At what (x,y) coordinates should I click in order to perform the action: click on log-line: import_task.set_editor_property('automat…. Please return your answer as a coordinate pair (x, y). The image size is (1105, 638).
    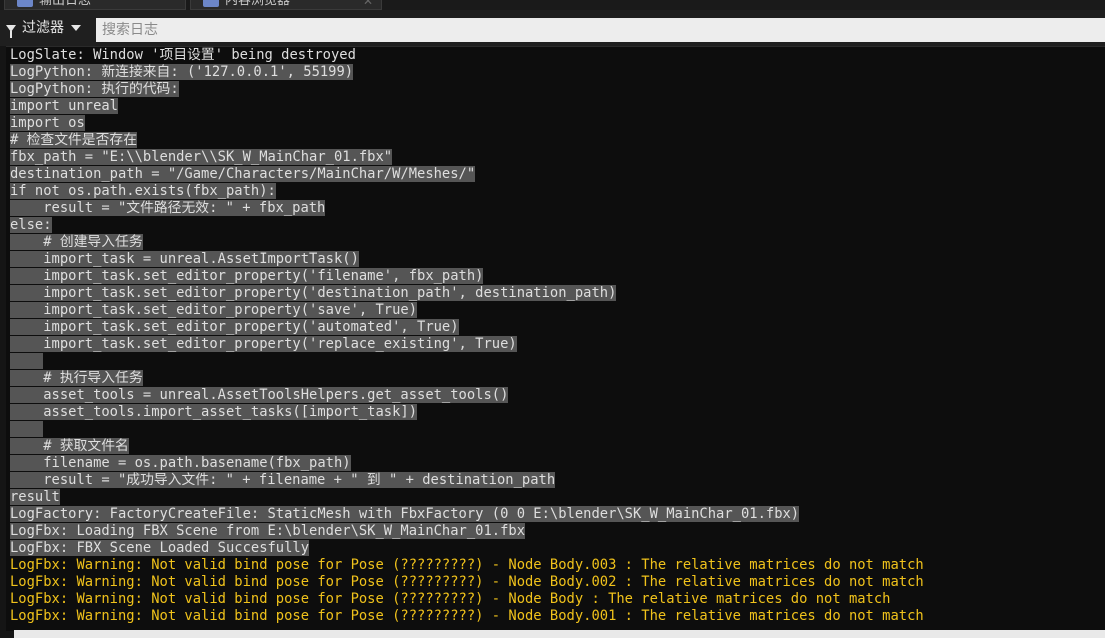
    Looking at the image, I should click on (555, 327).